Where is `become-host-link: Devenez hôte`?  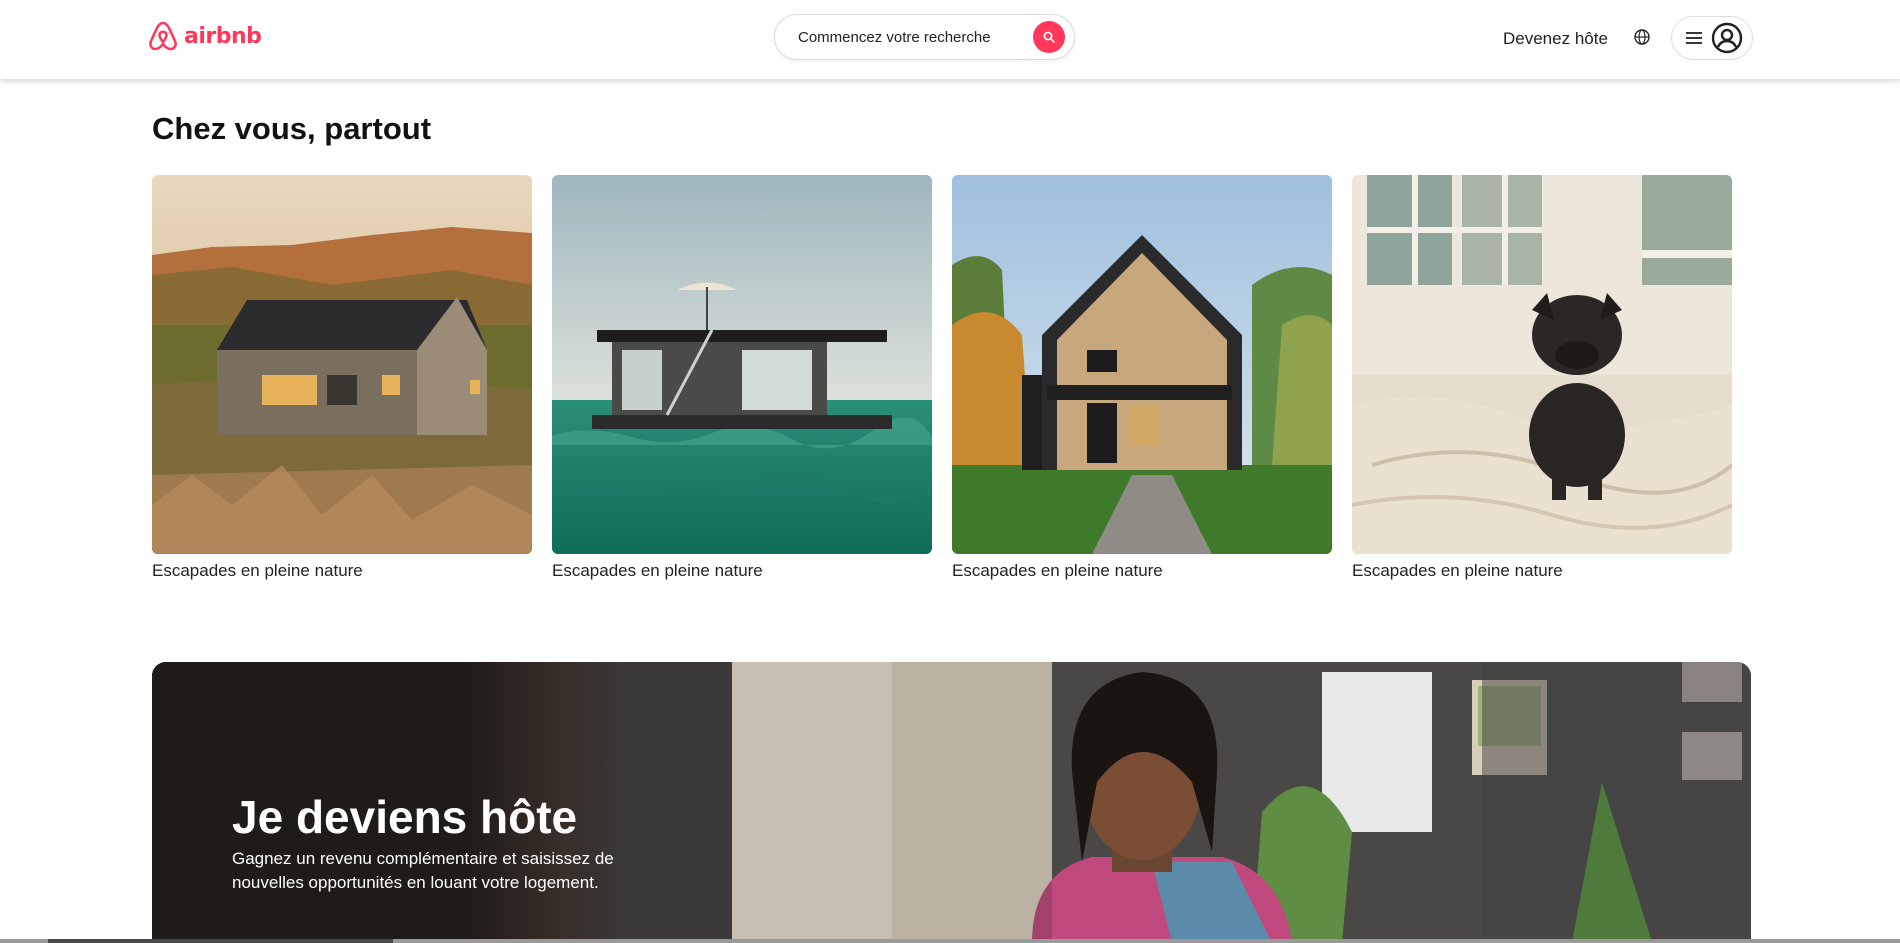
become-host-link: Devenez hôte is located at coordinates (1555, 39).